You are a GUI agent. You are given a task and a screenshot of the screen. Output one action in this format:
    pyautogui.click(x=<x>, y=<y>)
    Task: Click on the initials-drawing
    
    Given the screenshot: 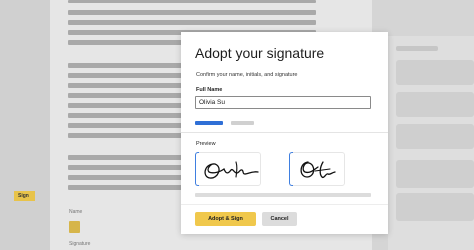 What is the action you would take?
    pyautogui.click(x=318, y=170)
    